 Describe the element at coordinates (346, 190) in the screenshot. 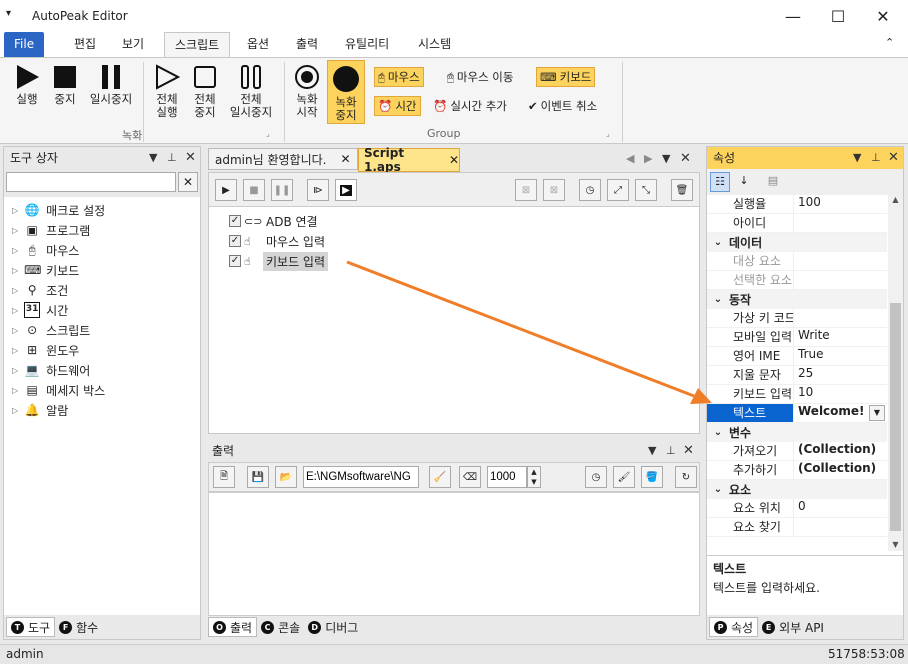

I see `script-run-to-button: ▶` at that location.